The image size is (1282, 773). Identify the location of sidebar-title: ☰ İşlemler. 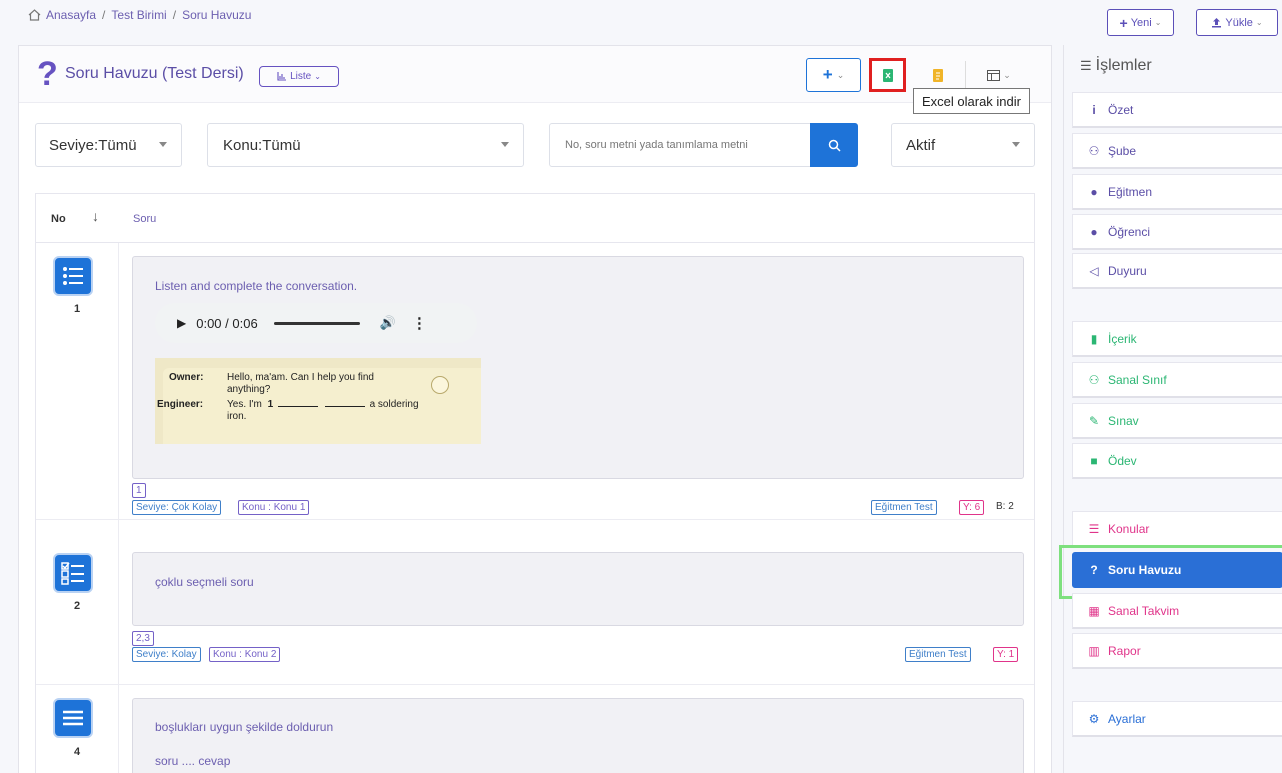
(1116, 66).